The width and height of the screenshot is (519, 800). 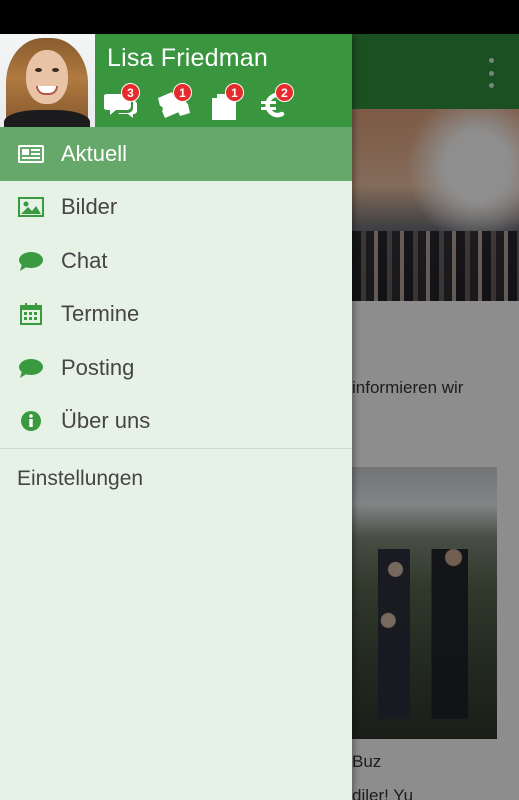 What do you see at coordinates (176, 154) in the screenshot?
I see `menu-item-aktuell: Aktuell` at bounding box center [176, 154].